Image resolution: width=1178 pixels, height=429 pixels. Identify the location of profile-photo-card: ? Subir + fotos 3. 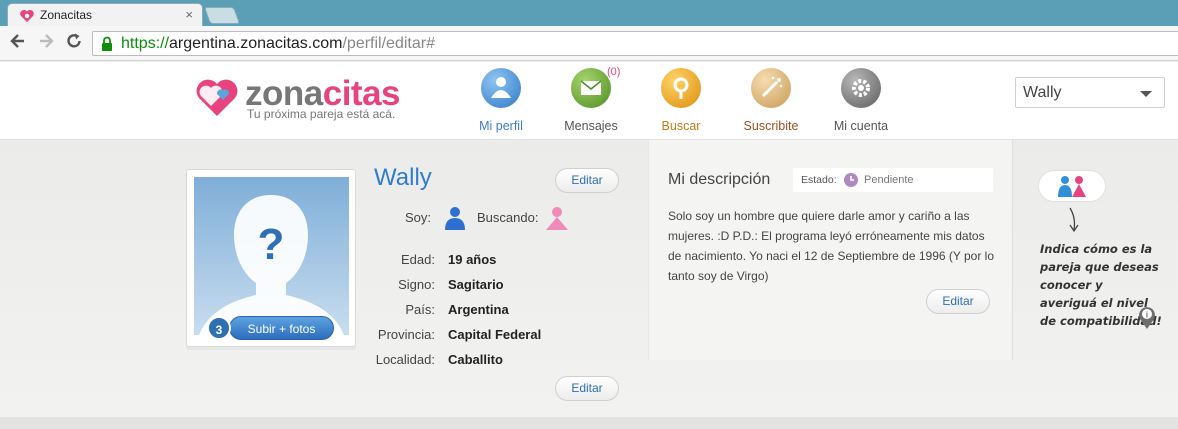
(271, 258).